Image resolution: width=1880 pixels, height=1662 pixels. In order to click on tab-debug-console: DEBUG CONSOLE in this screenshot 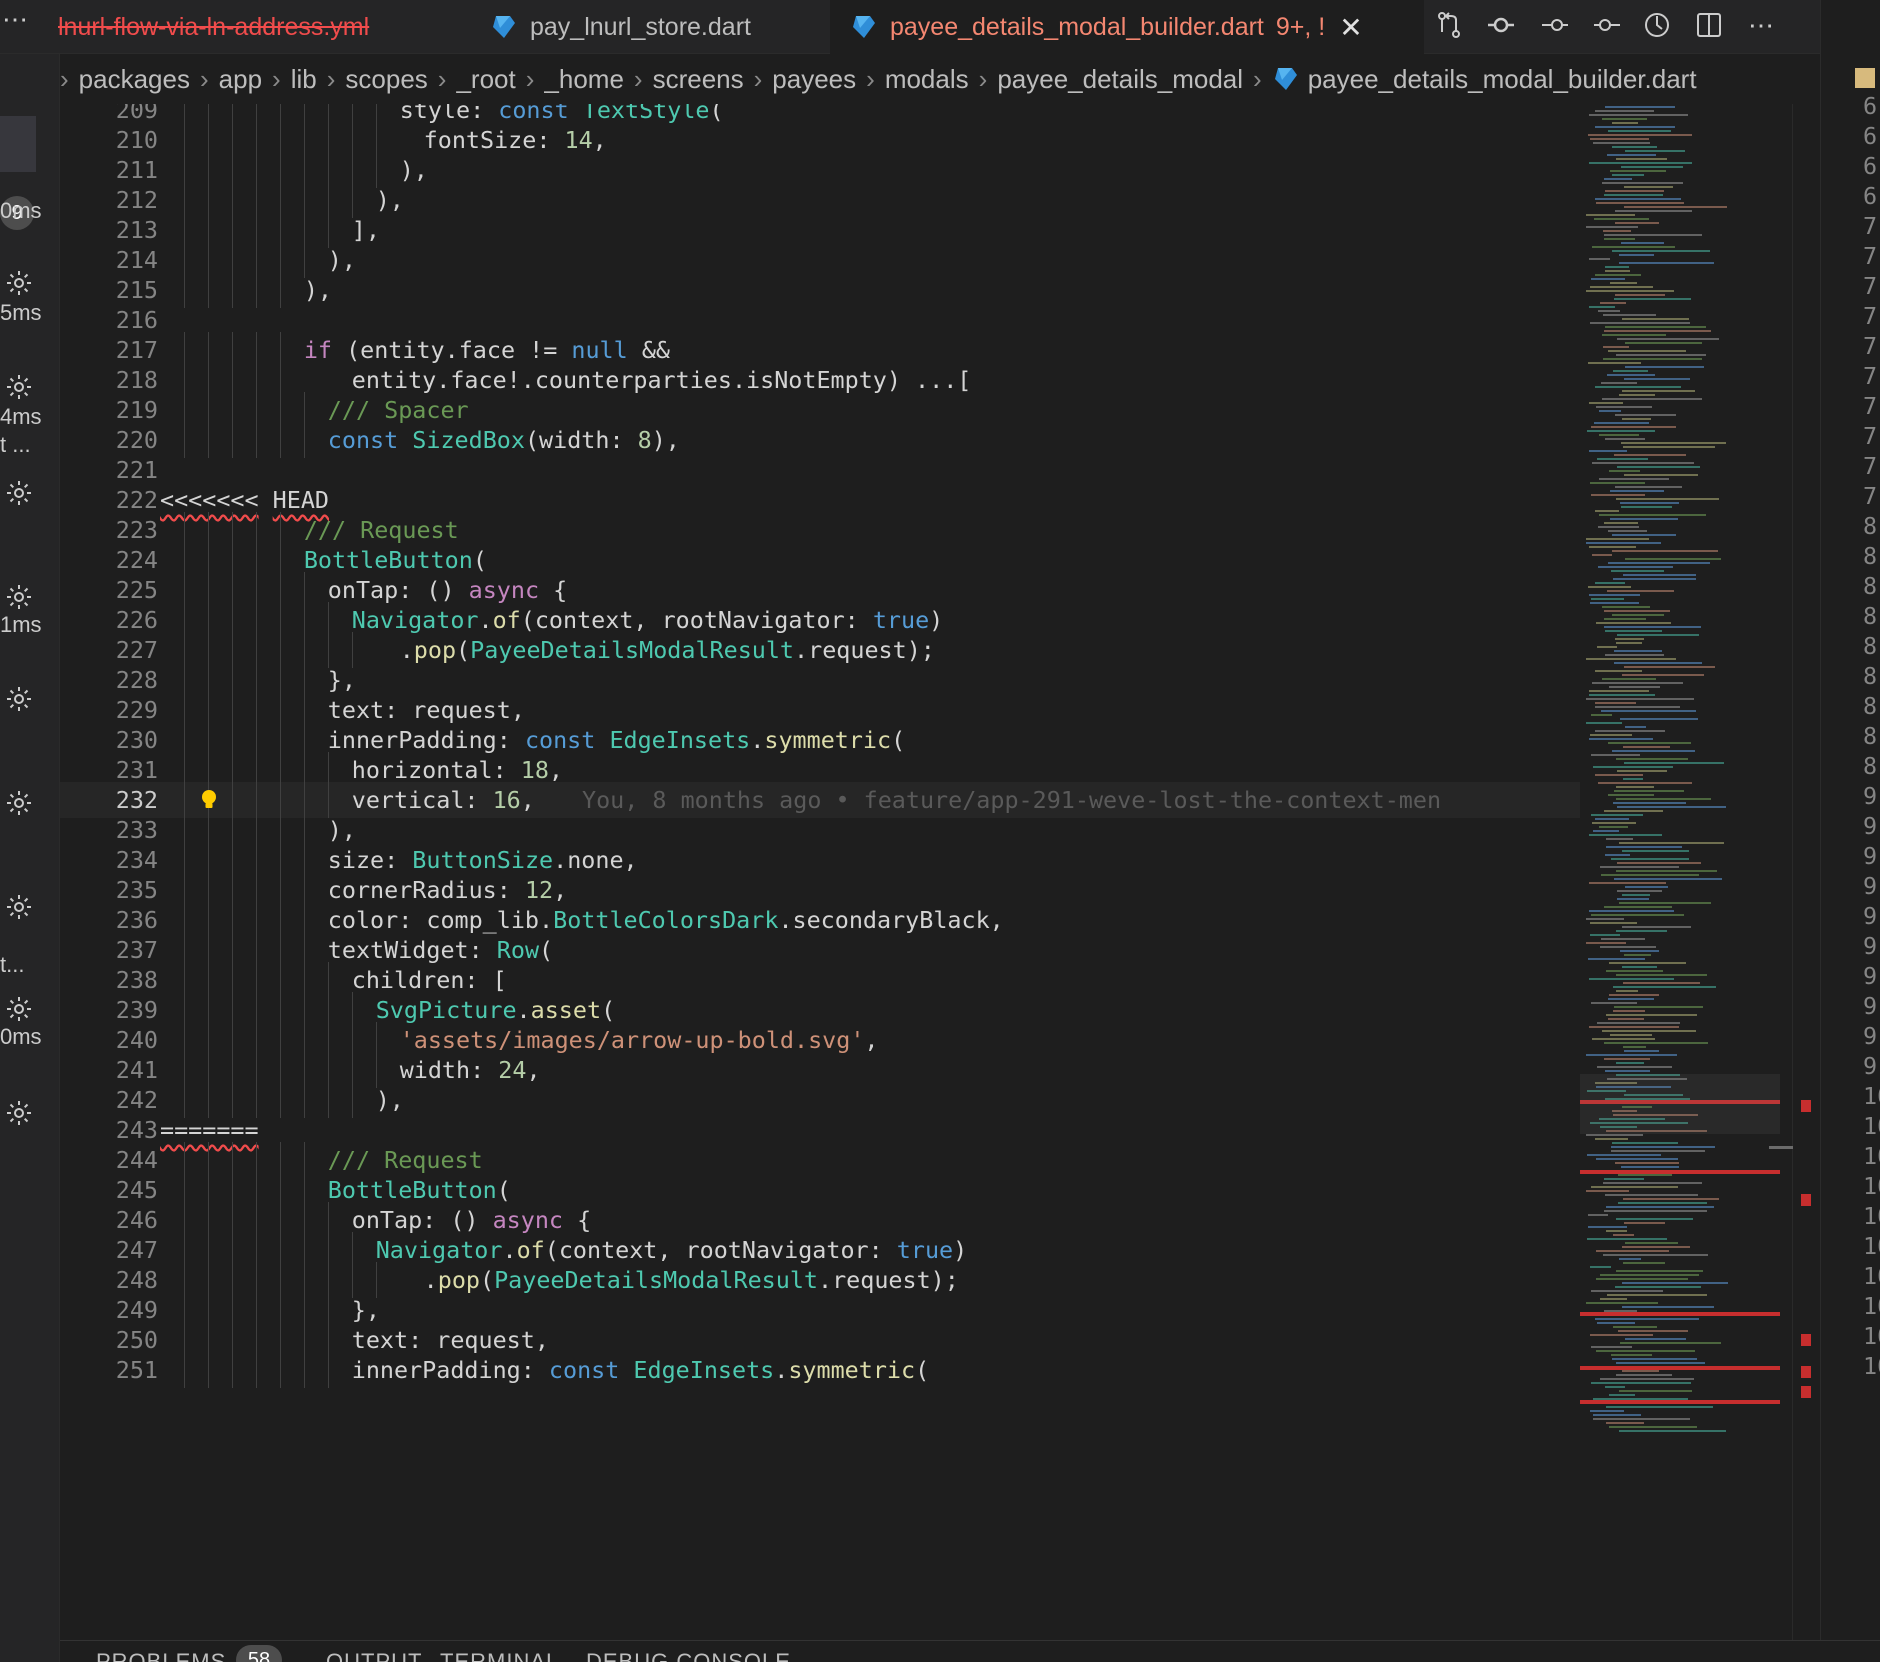, I will do `click(688, 1655)`.